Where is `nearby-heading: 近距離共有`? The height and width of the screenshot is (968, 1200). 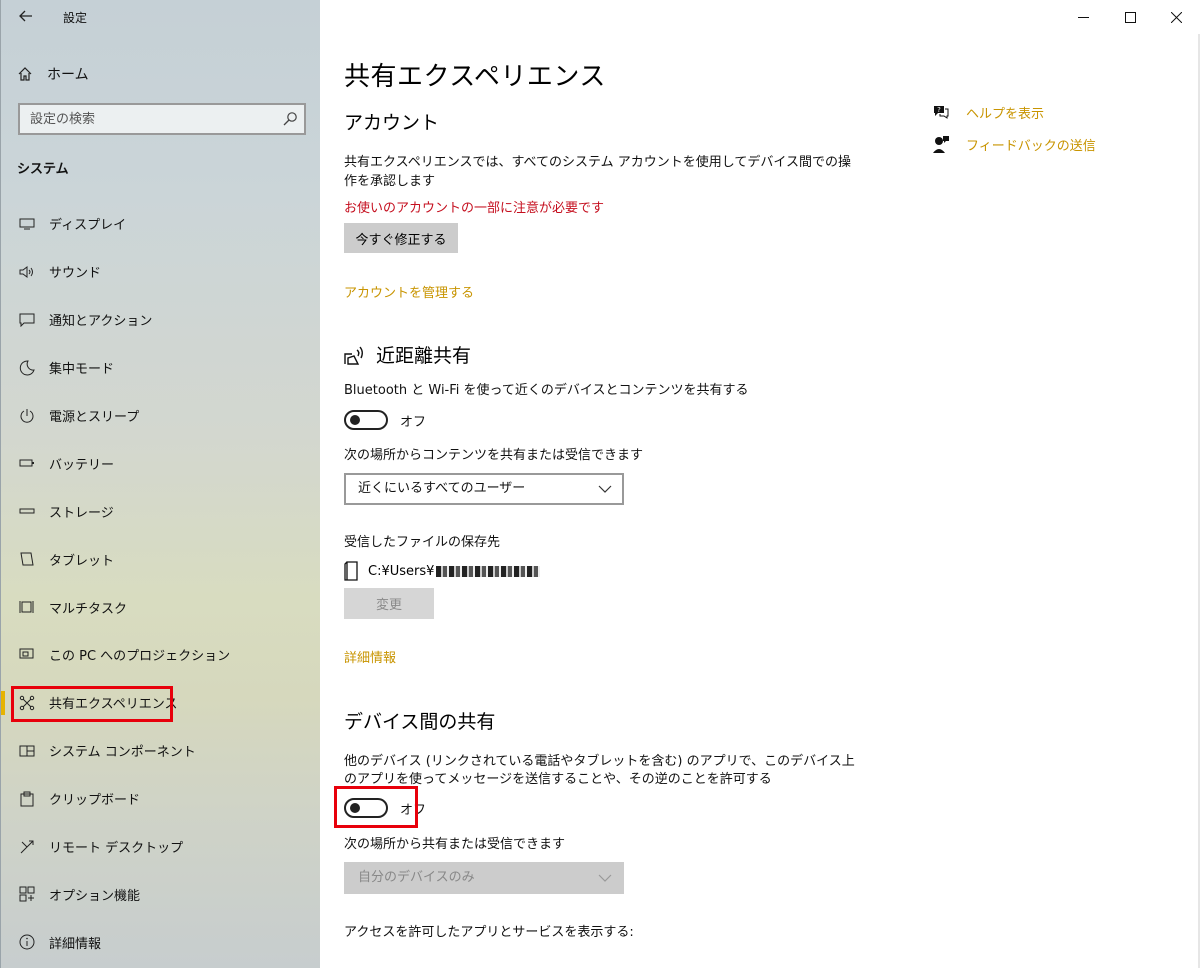
nearby-heading: 近距離共有 is located at coordinates (424, 356).